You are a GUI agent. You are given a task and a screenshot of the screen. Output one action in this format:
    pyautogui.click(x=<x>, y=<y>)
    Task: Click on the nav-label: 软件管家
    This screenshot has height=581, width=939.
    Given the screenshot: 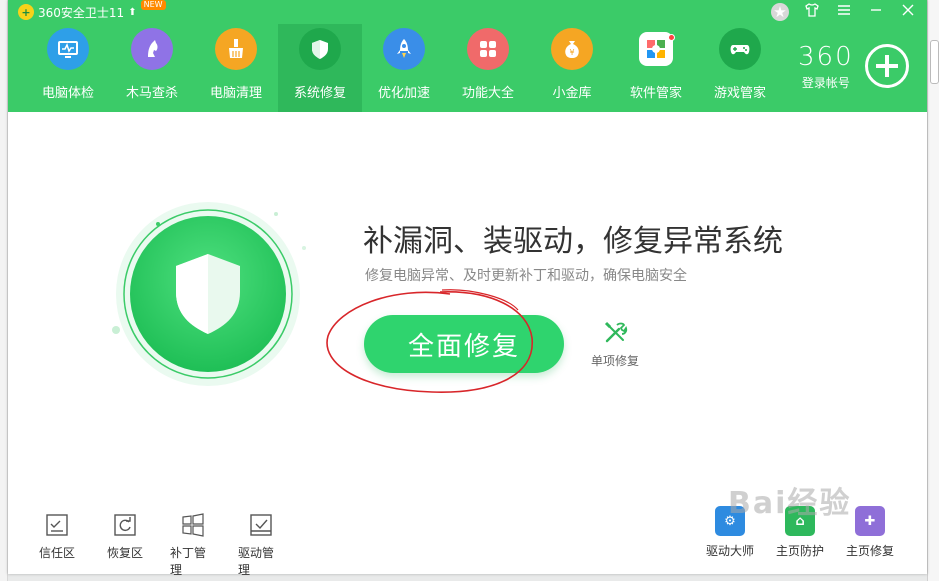 What is the action you would take?
    pyautogui.click(x=655, y=93)
    